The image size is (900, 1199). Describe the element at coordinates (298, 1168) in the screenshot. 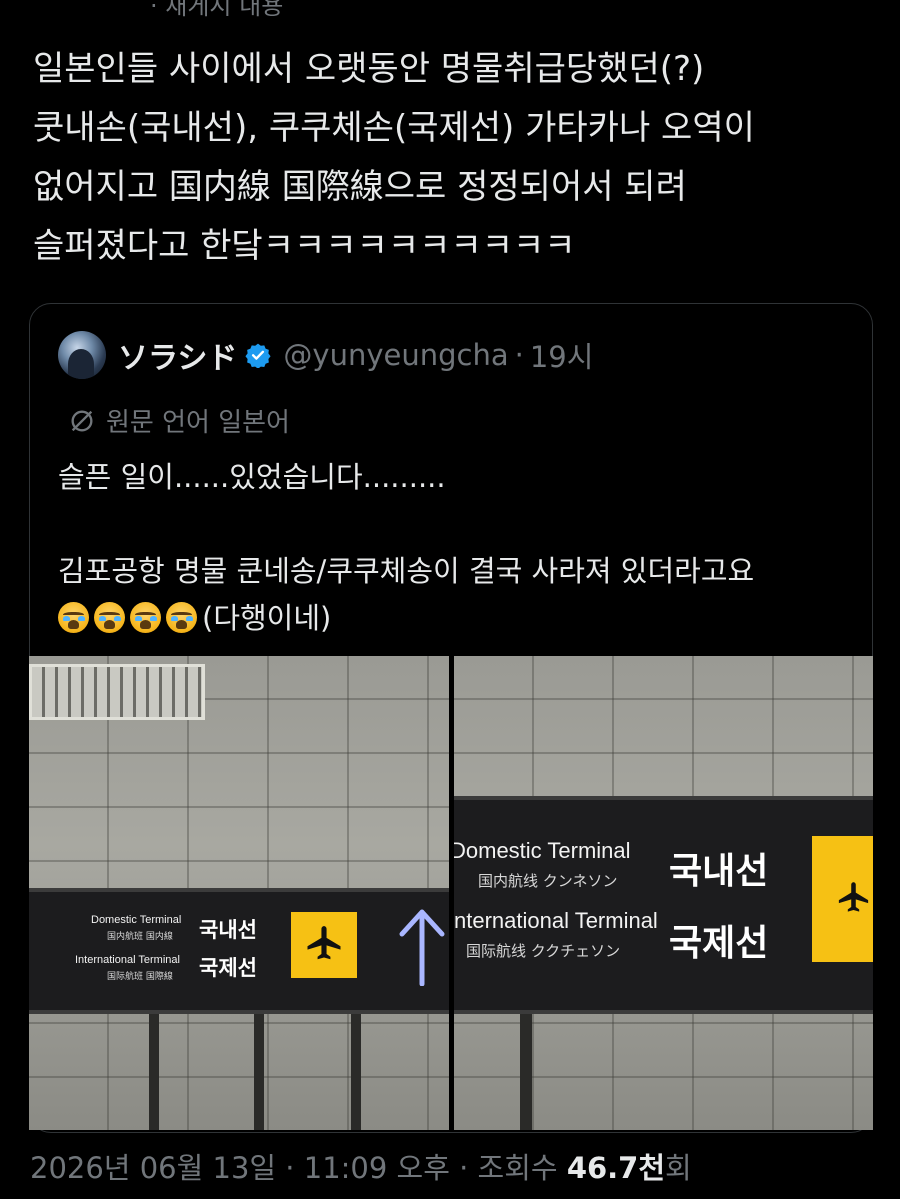

I see `post-datetime: 2026년 06월 13일 · 11:09 오후 · 조회수` at that location.